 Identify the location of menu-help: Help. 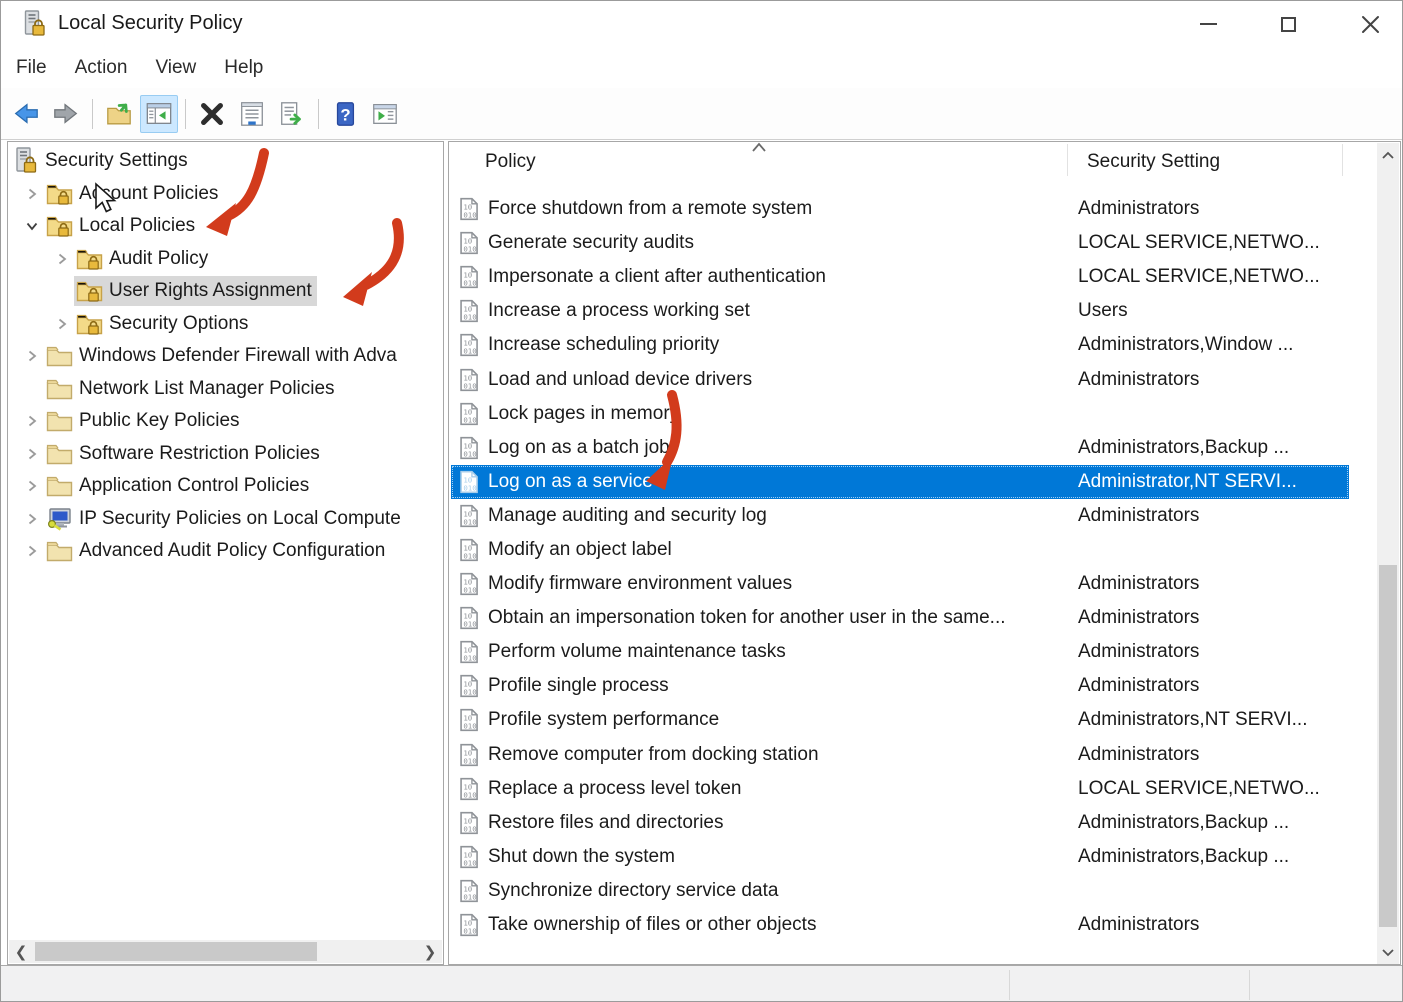
(243, 67).